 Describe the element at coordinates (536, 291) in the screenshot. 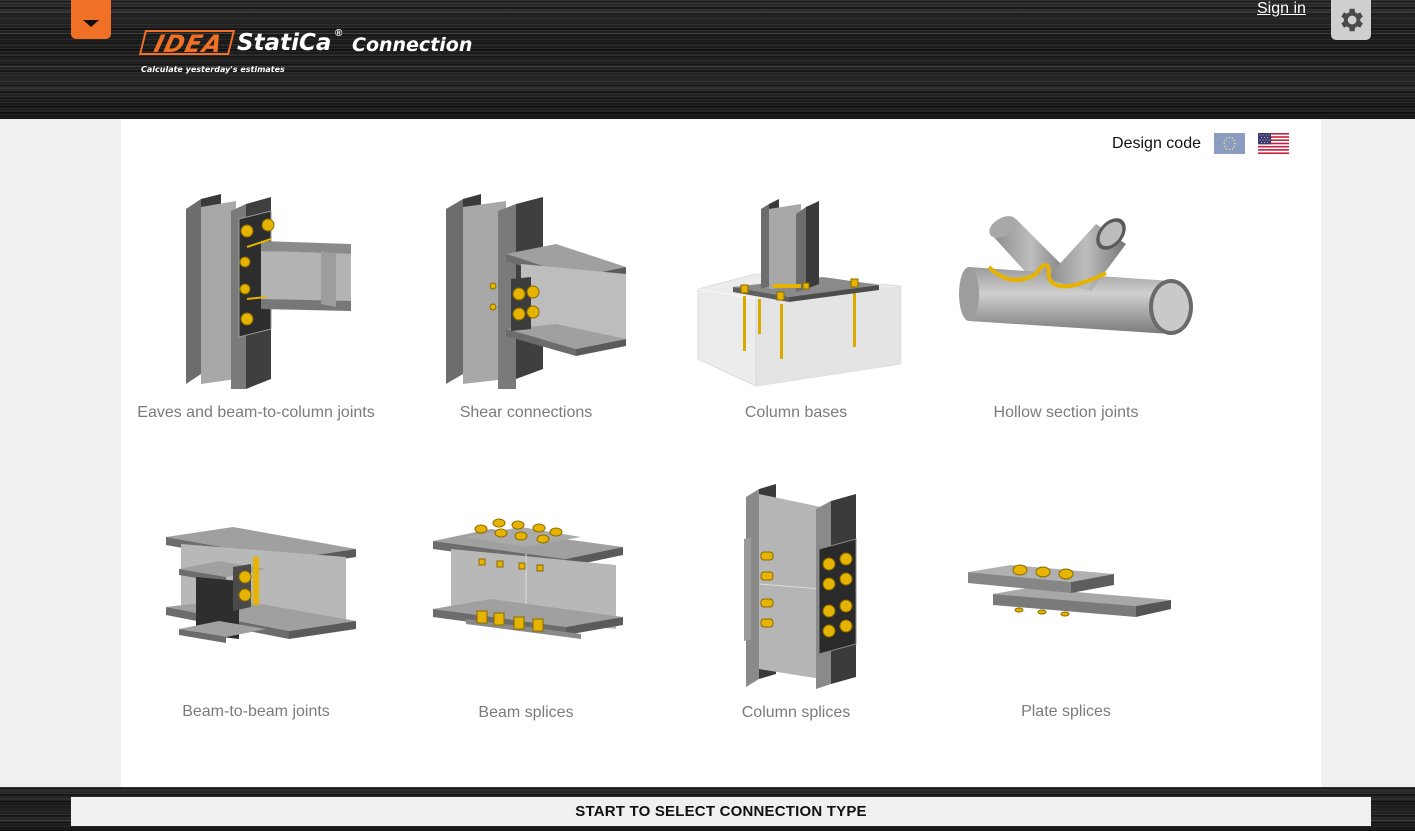

I see `shear-connection-icon` at that location.